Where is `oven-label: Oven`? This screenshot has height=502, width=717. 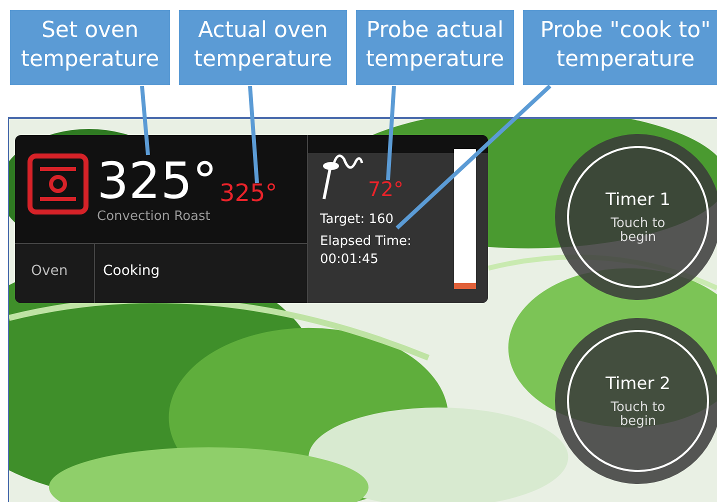
oven-label: Oven is located at coordinates (49, 271).